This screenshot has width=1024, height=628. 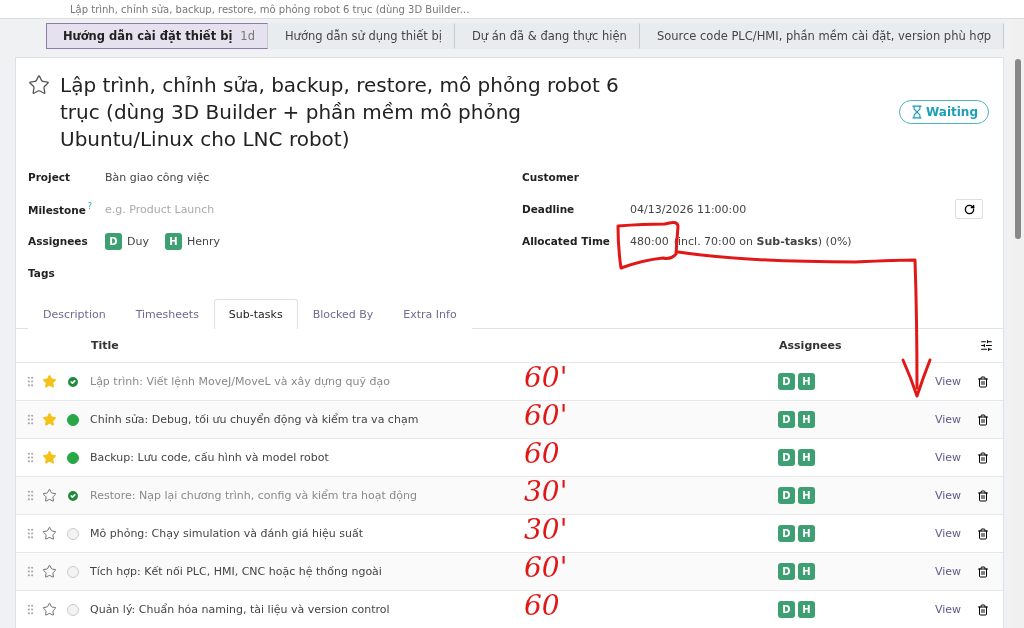 I want to click on refresh-icon, so click(x=969, y=209).